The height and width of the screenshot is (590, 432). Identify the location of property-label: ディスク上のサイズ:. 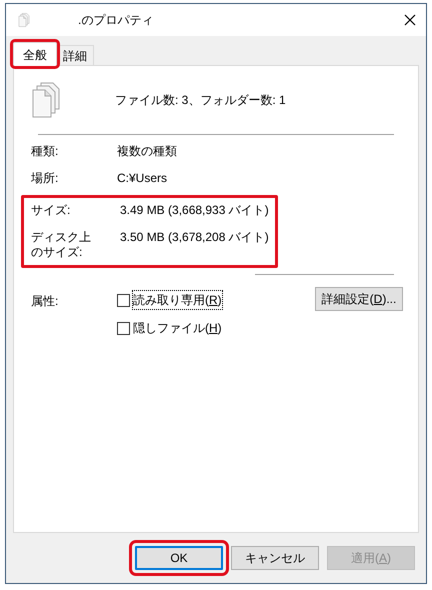
(61, 245).